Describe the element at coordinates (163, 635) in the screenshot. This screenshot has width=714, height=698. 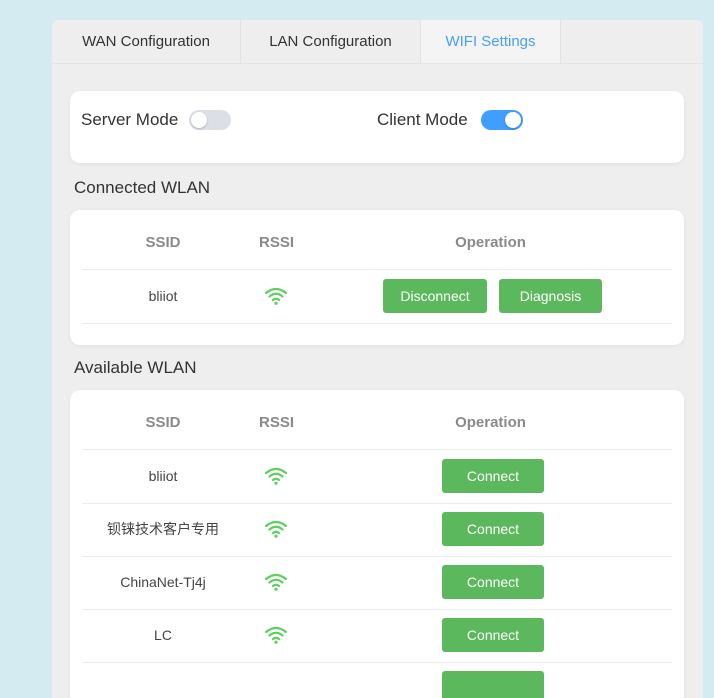
I see `ssid-cell: LC` at that location.